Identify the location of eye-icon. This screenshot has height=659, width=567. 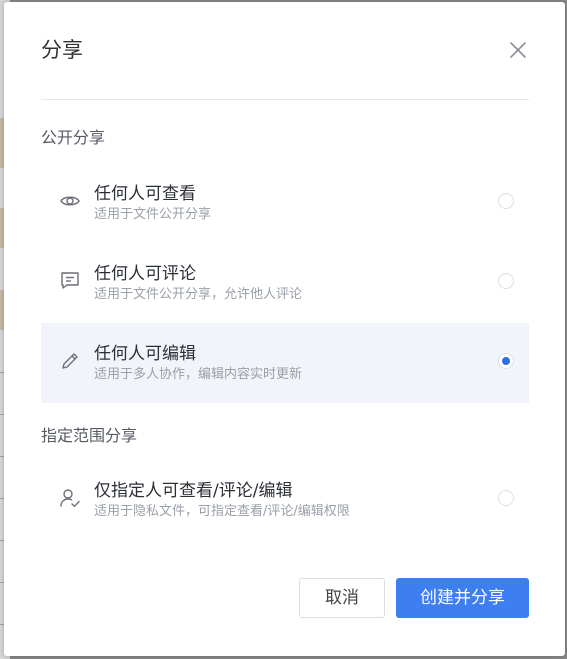
(70, 201).